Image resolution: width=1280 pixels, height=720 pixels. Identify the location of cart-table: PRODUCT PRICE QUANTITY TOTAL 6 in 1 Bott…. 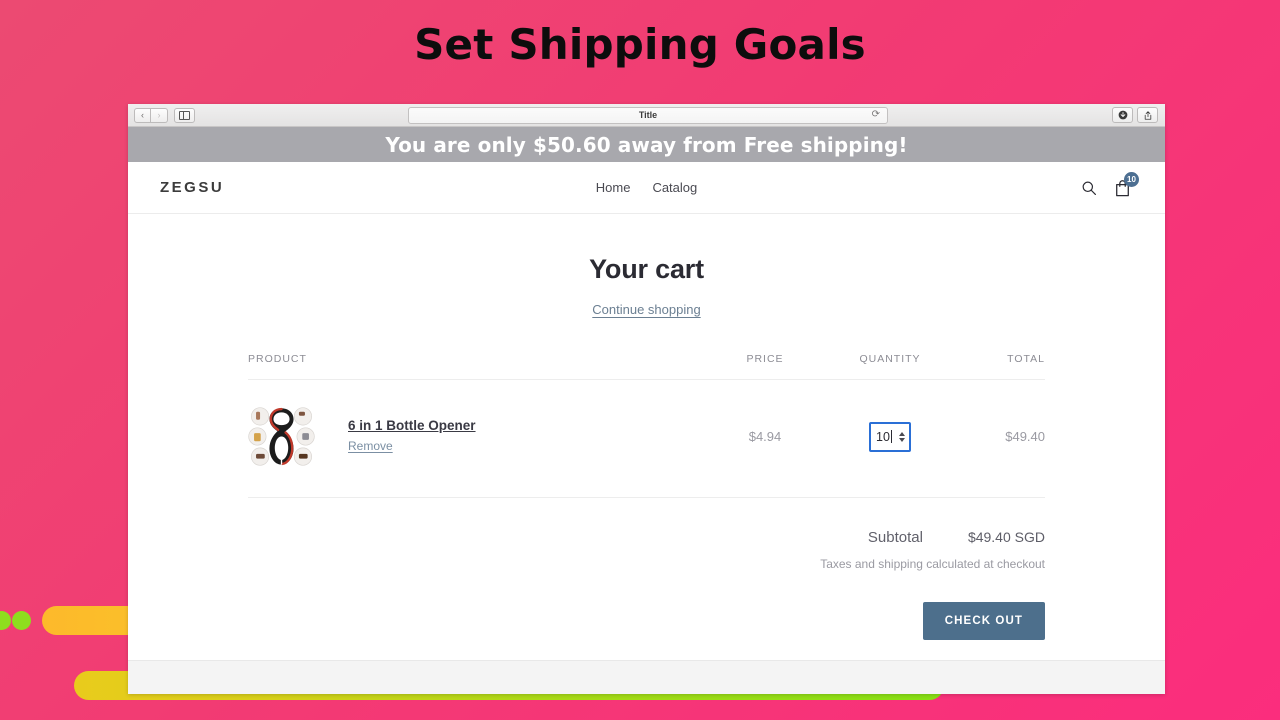
(646, 425).